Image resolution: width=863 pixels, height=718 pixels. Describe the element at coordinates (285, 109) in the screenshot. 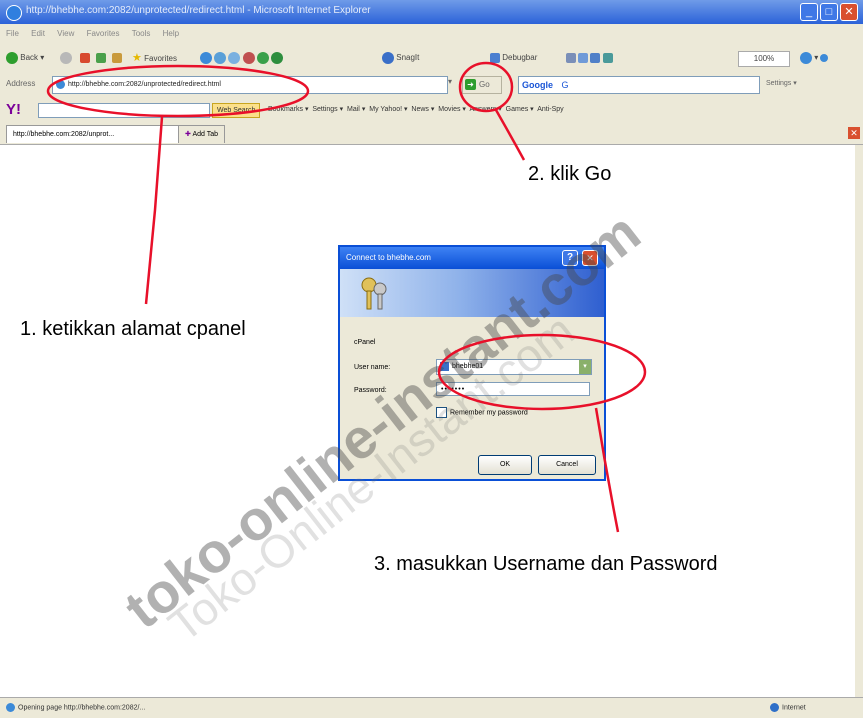

I see `yahoo-bookmarks: Bookmarks` at that location.